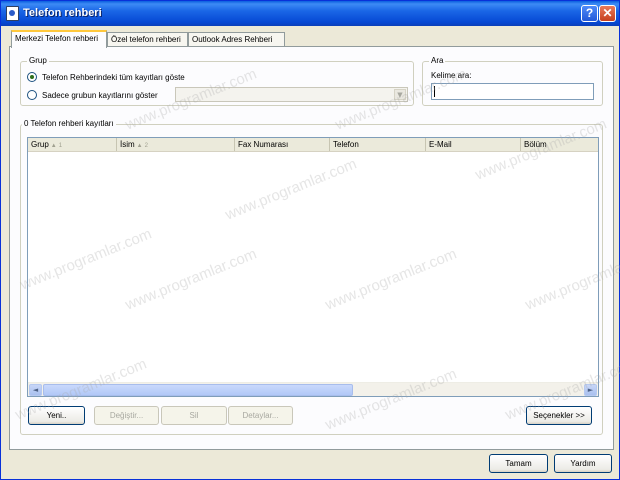  Describe the element at coordinates (62, 13) in the screenshot. I see `window-title: Telefon rehberi` at that location.